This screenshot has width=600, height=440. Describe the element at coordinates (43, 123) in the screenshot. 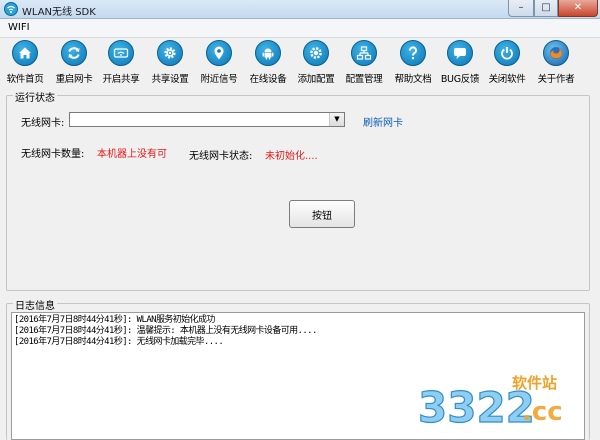

I see `adapter-label: 无线网卡:` at that location.